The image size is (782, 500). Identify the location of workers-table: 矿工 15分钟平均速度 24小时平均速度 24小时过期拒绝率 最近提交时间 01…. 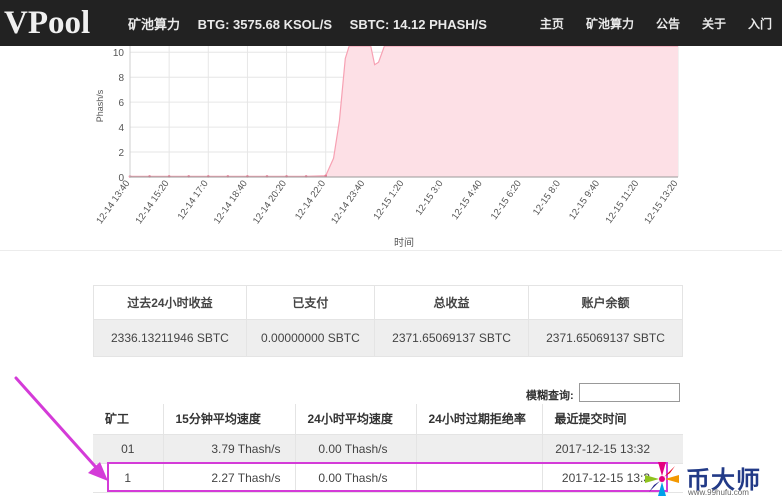
(388, 448).